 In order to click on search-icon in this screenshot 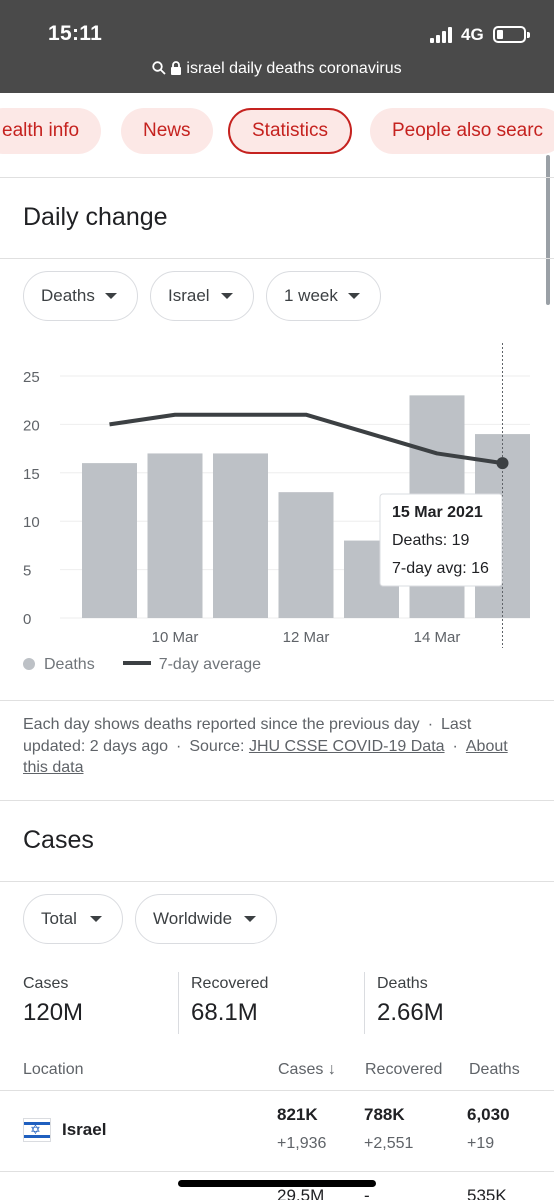, I will do `click(159, 68)`.